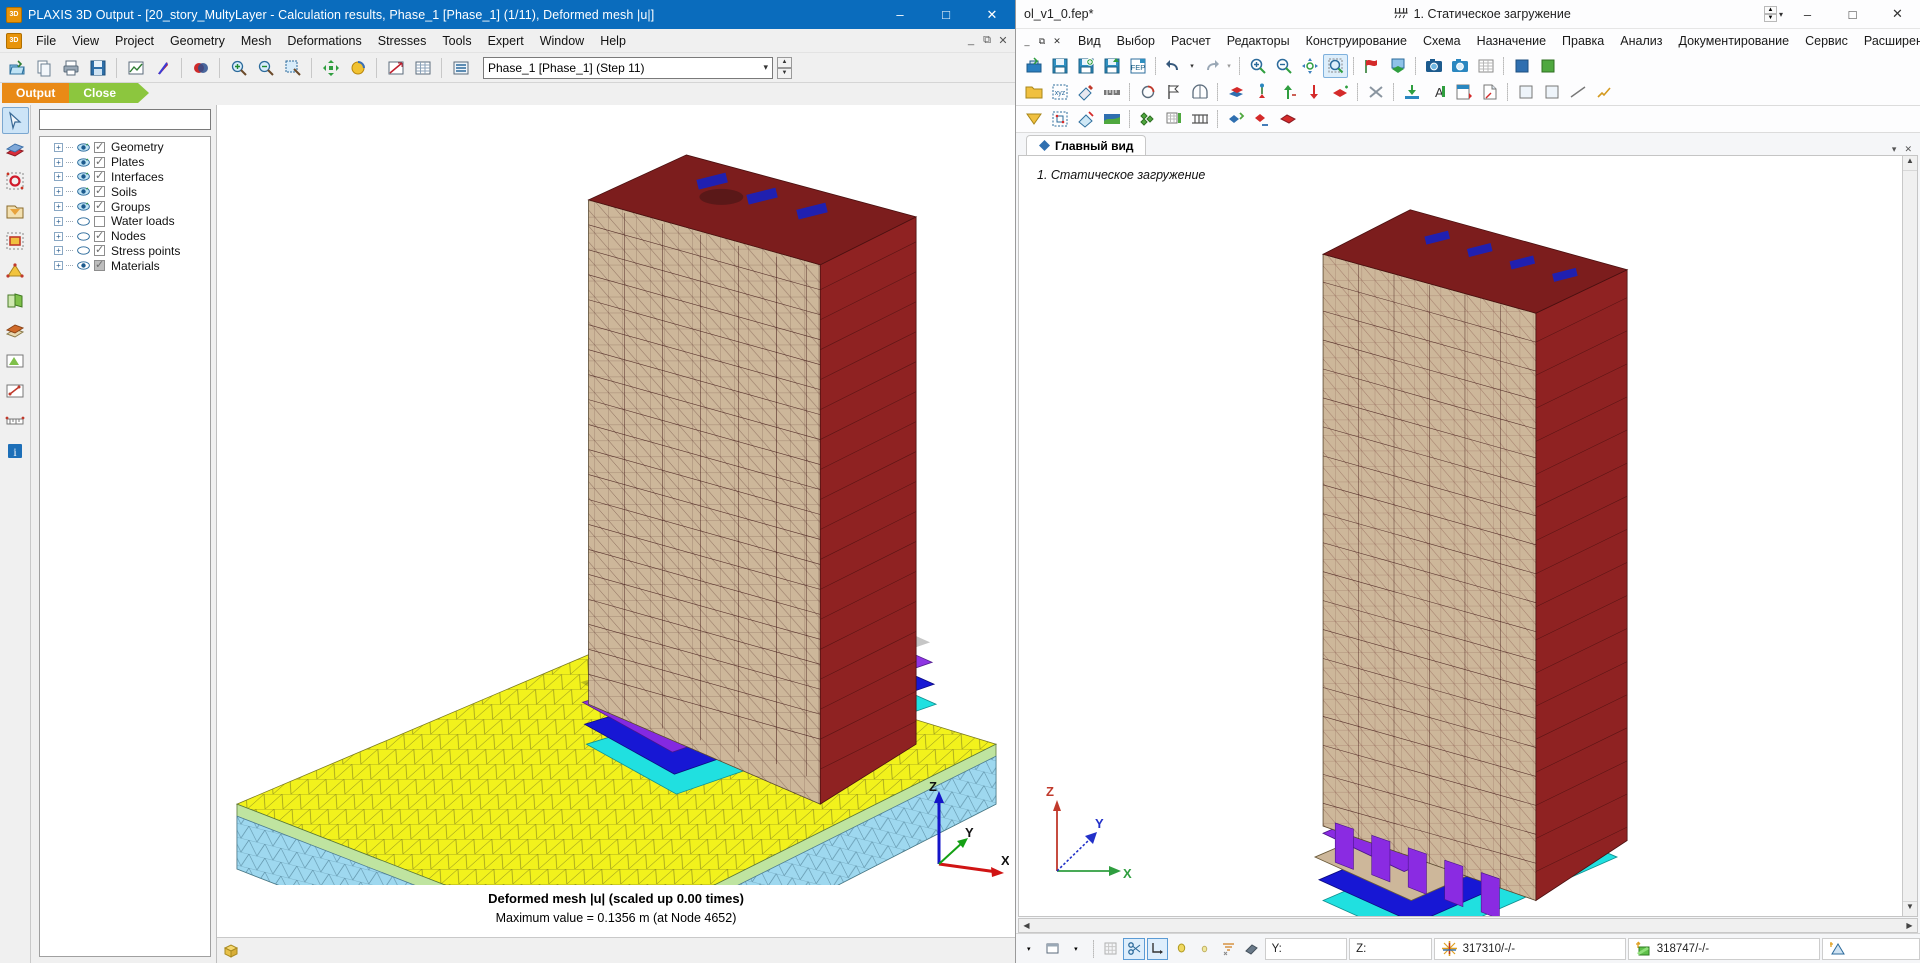 The width and height of the screenshot is (1920, 963). I want to click on color-scale-icon, so click(200, 67).